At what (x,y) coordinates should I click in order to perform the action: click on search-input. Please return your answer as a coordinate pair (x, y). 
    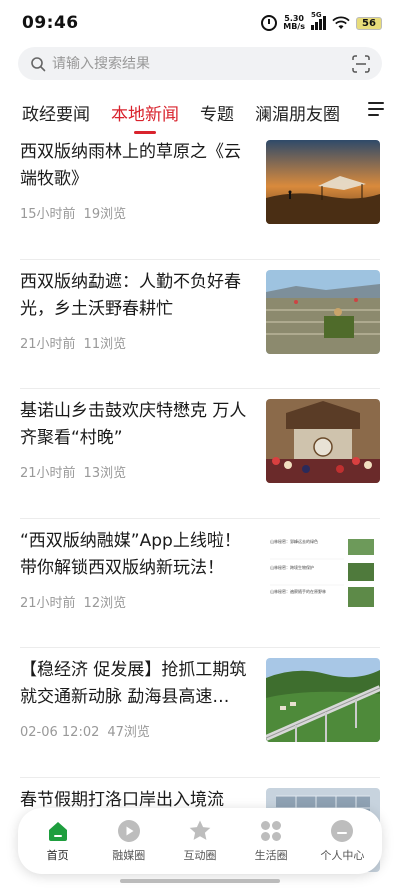
    Looking at the image, I should click on (202, 63).